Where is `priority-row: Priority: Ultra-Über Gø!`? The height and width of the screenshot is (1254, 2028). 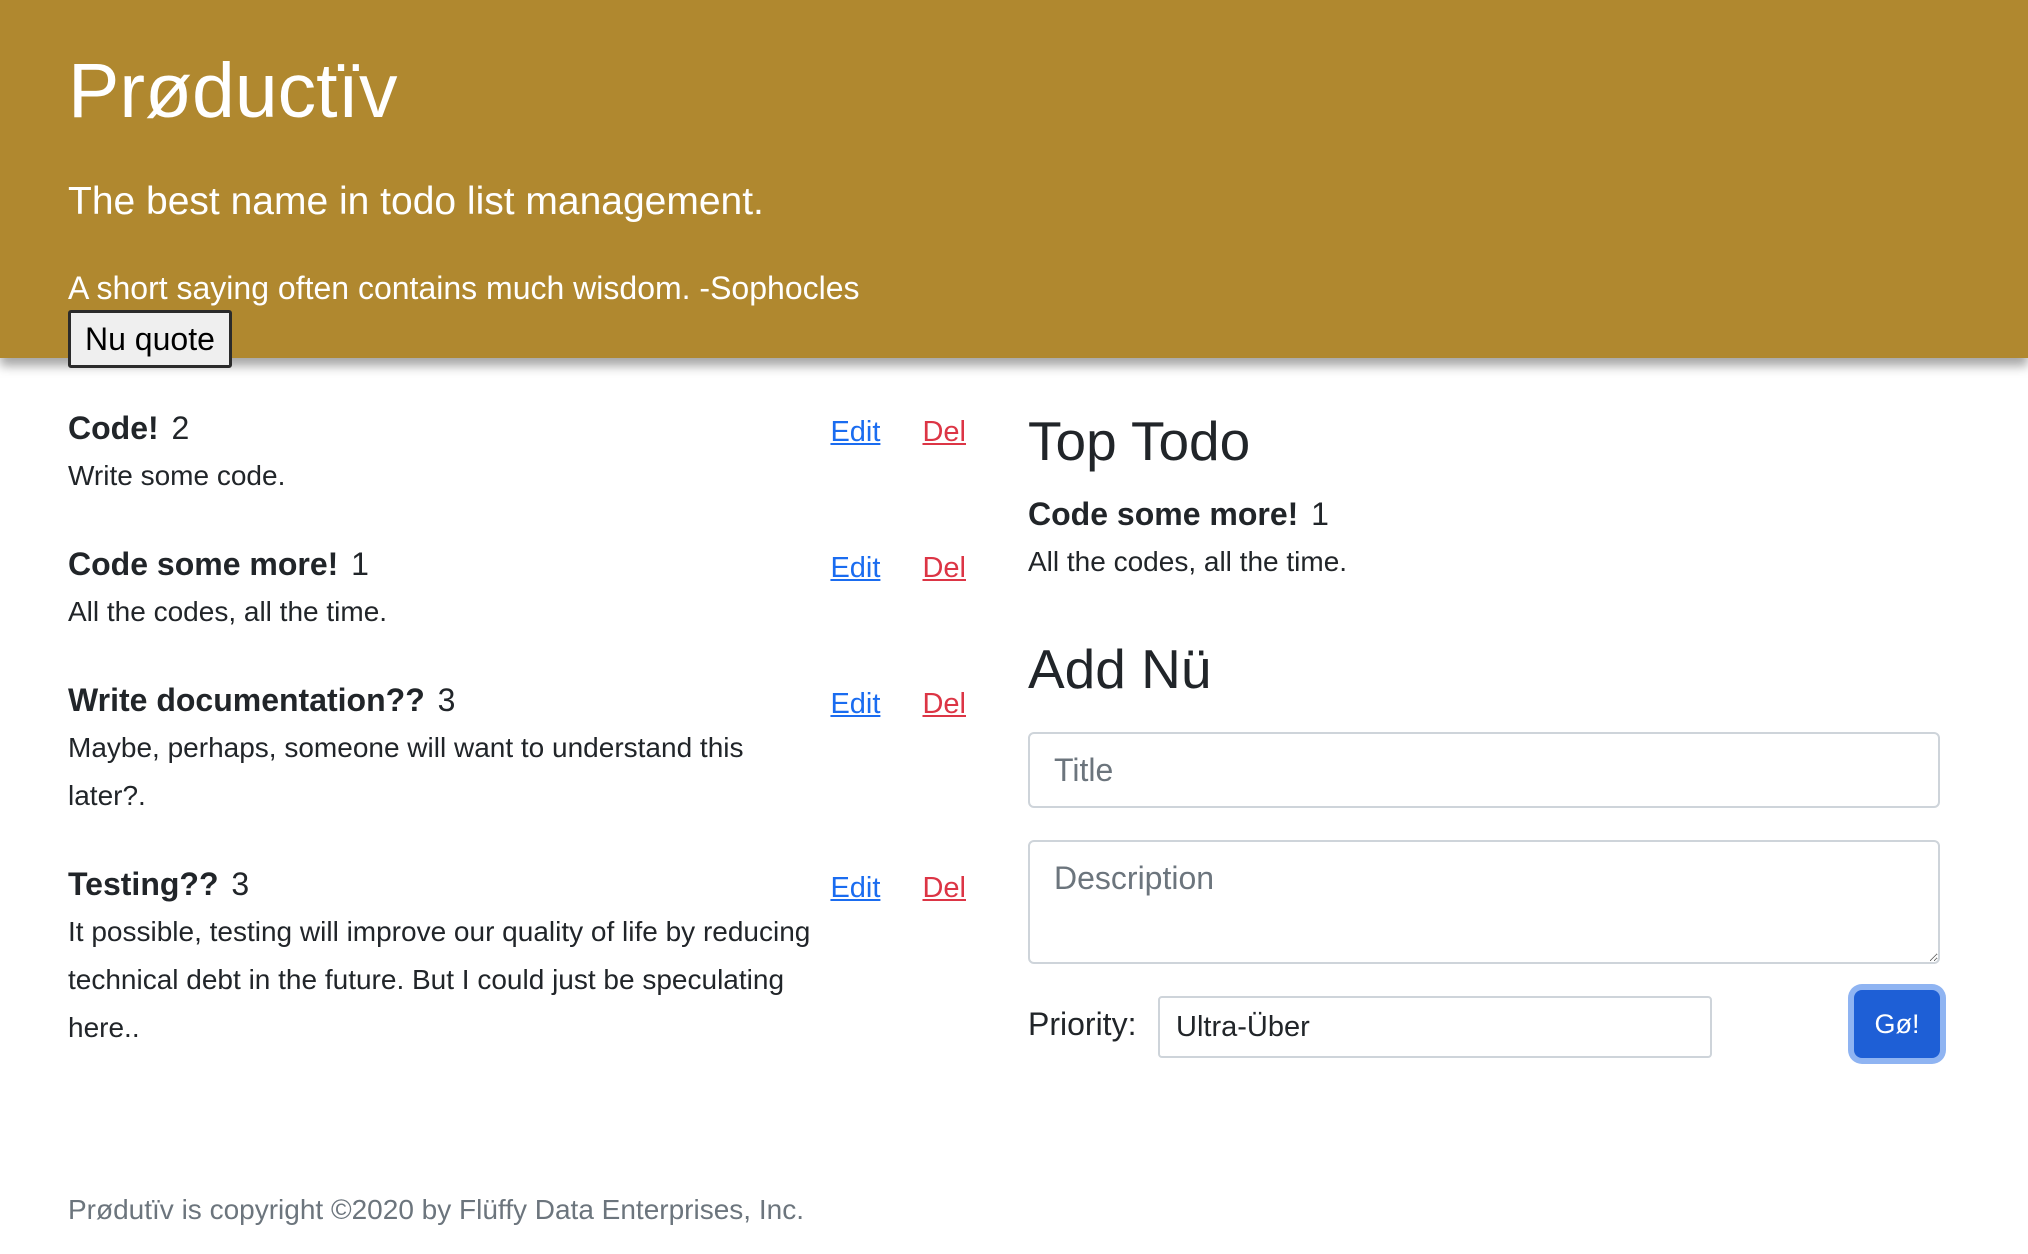
priority-row: Priority: Ultra-Über Gø! is located at coordinates (1484, 1028).